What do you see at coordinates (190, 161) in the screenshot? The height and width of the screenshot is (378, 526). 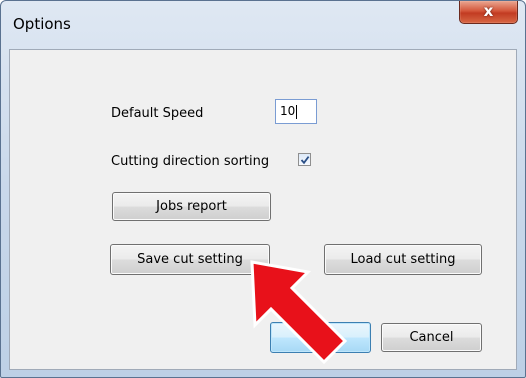 I see `cutting-direction-sorting-label: Cutting direction sorting` at bounding box center [190, 161].